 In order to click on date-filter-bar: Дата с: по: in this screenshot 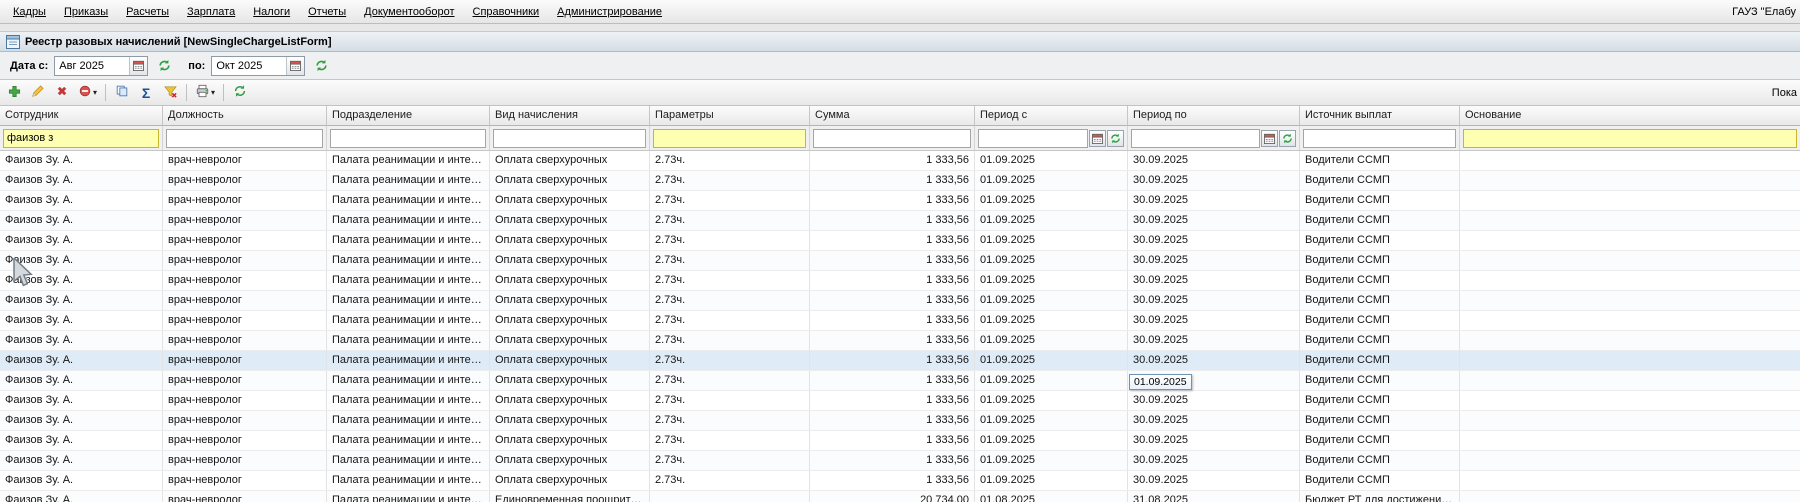, I will do `click(900, 66)`.